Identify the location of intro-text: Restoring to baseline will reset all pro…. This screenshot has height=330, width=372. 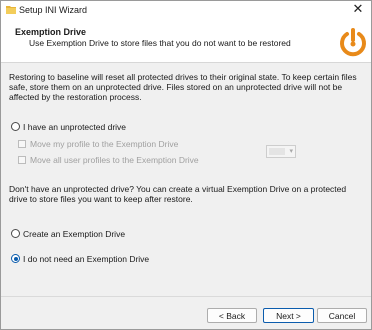
(183, 87).